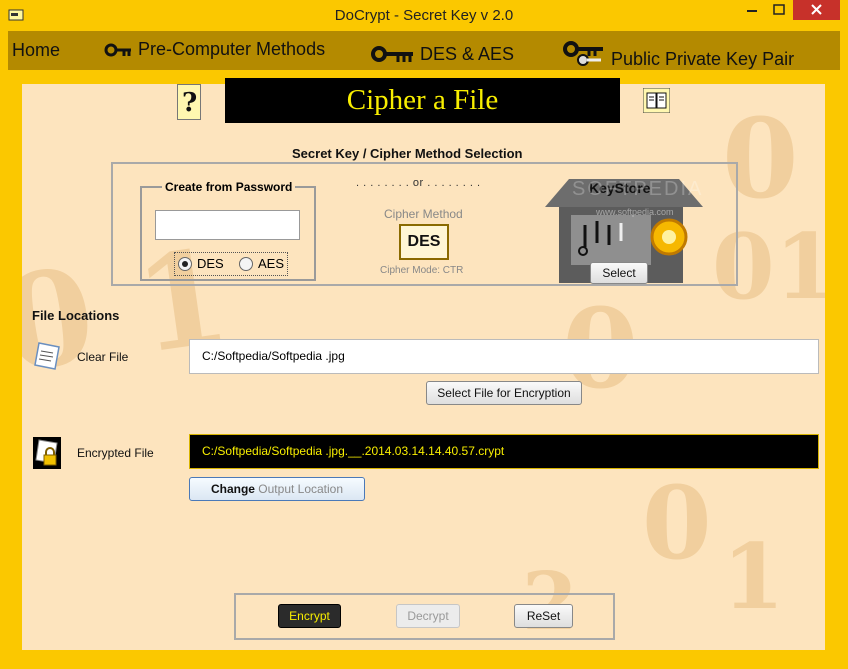 The image size is (848, 669). Describe the element at coordinates (753, 577) in the screenshot. I see `background-digits: 1` at that location.